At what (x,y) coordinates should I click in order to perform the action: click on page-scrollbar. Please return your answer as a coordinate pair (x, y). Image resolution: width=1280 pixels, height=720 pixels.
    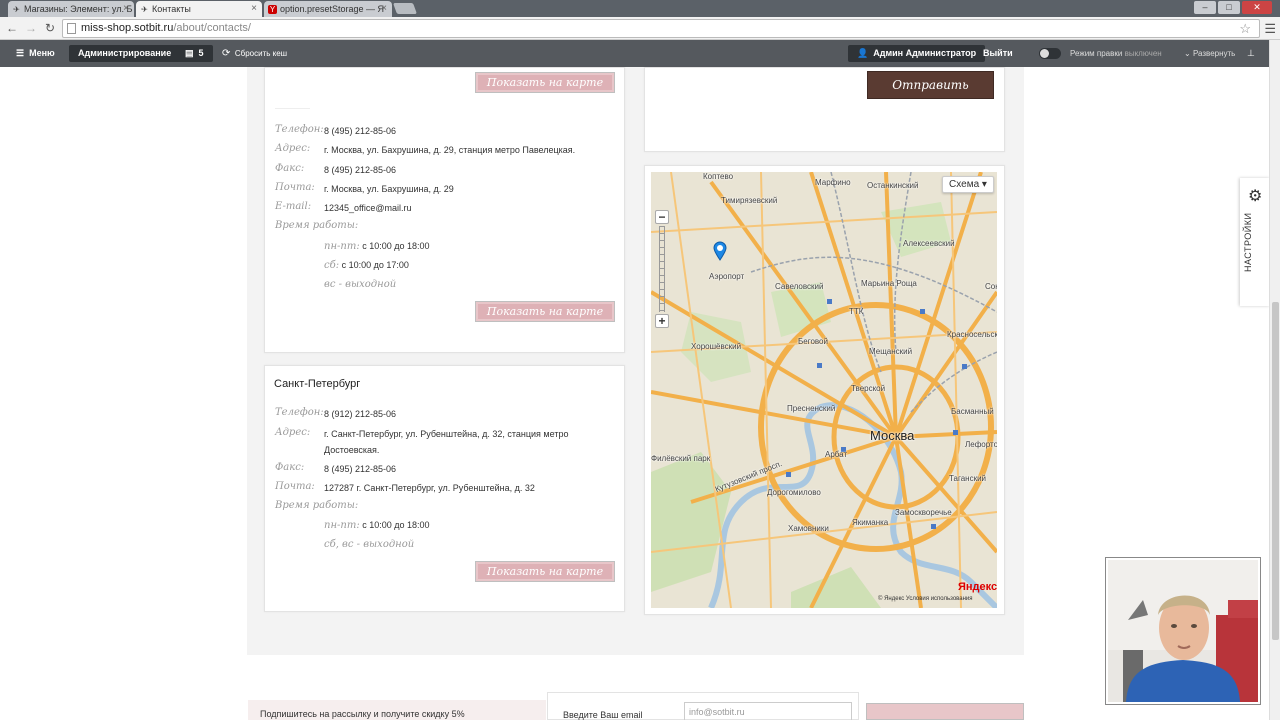
    Looking at the image, I should click on (1274, 380).